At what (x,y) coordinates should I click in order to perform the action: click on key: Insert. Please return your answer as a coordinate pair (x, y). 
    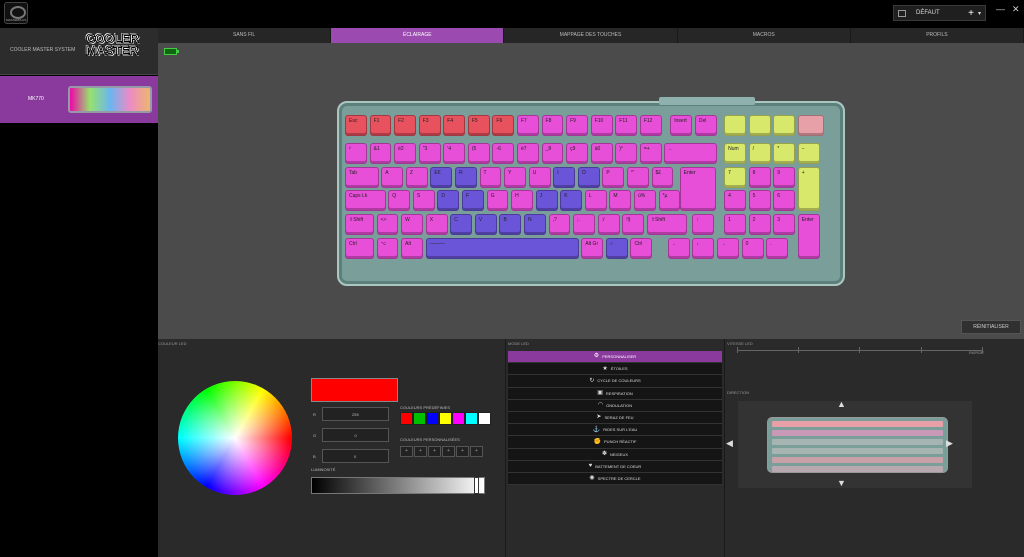
    Looking at the image, I should click on (681, 125).